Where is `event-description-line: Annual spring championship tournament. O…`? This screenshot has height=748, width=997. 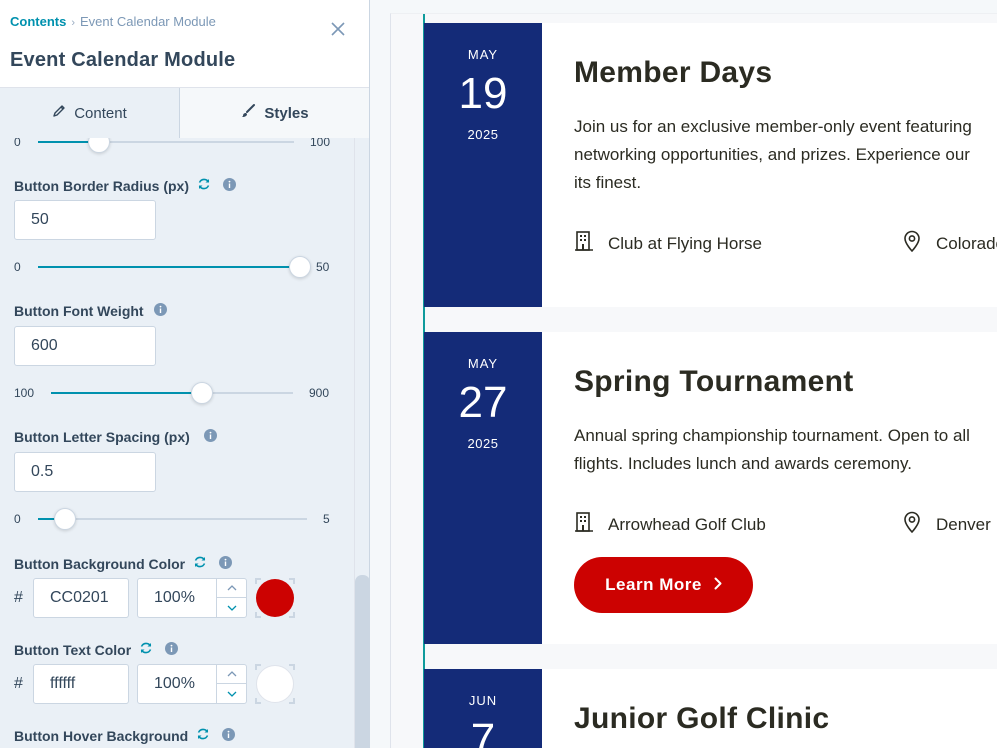
event-description-line: Annual spring championship tournament. O… is located at coordinates (772, 435).